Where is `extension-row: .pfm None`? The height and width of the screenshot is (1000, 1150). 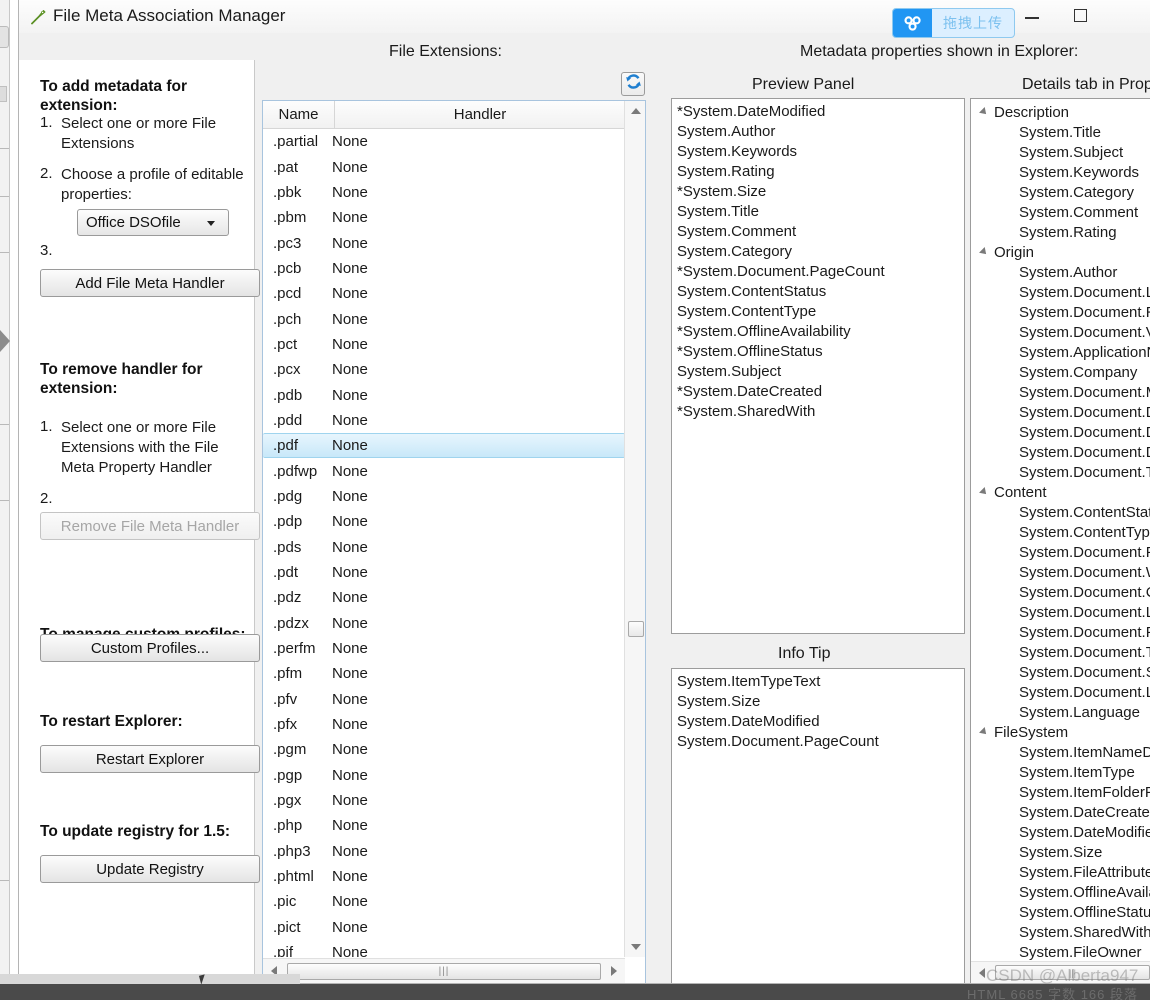
extension-row: .pfm None is located at coordinates (444, 673).